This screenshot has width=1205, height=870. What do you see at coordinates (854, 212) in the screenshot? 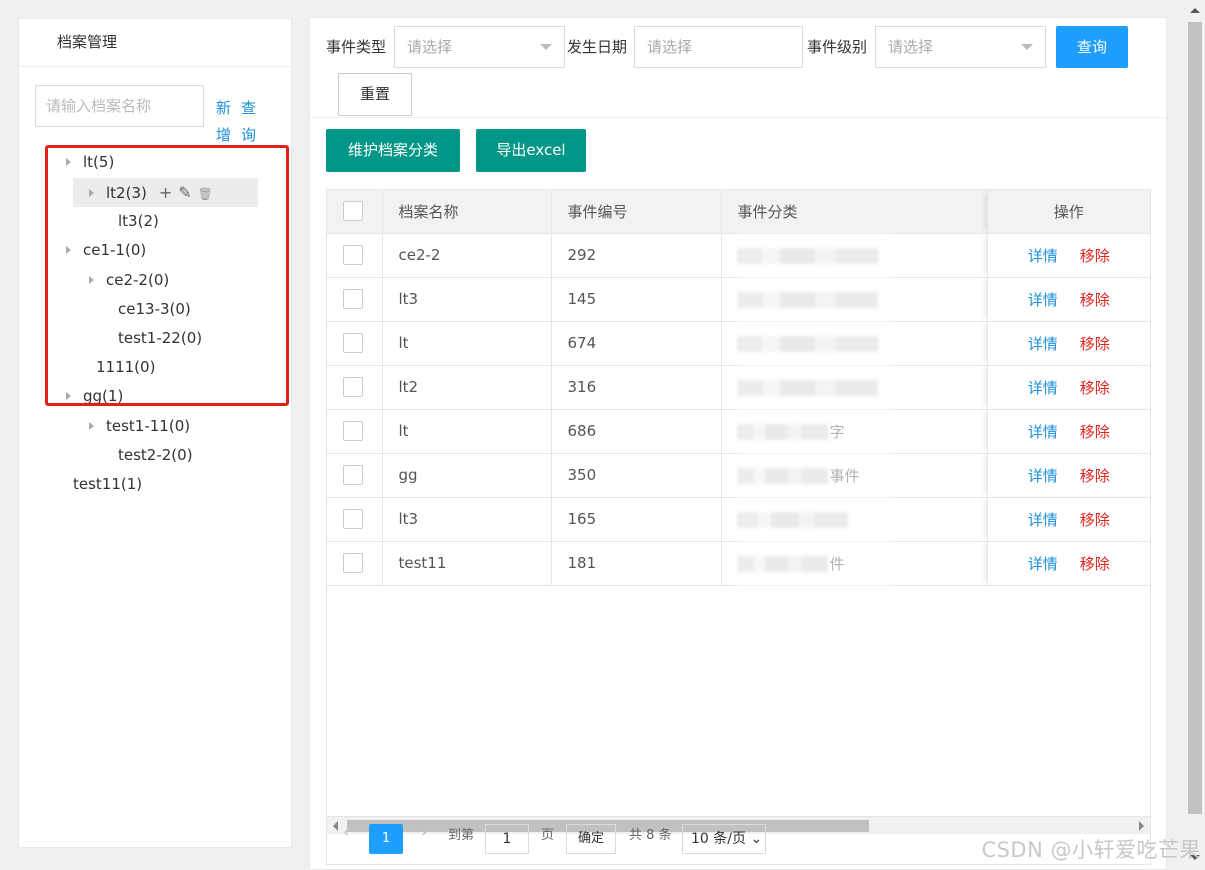
I see `col-event-category: 事件分类` at bounding box center [854, 212].